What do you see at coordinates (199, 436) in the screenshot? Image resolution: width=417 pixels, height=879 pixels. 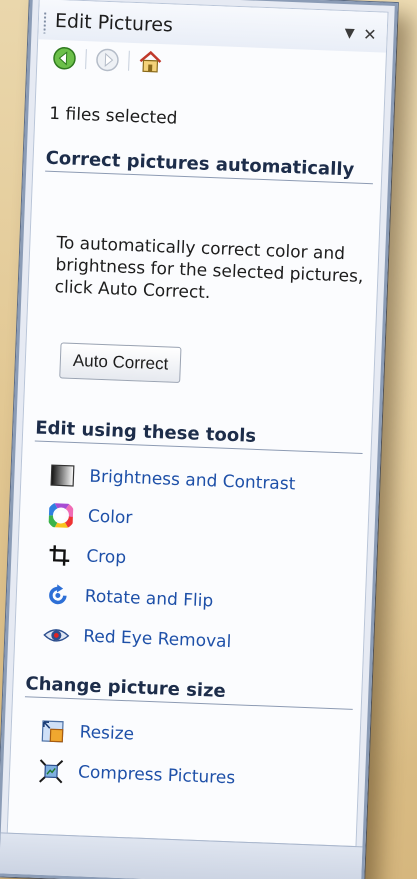 I see `tools-section-heading: Edit using these tools` at bounding box center [199, 436].